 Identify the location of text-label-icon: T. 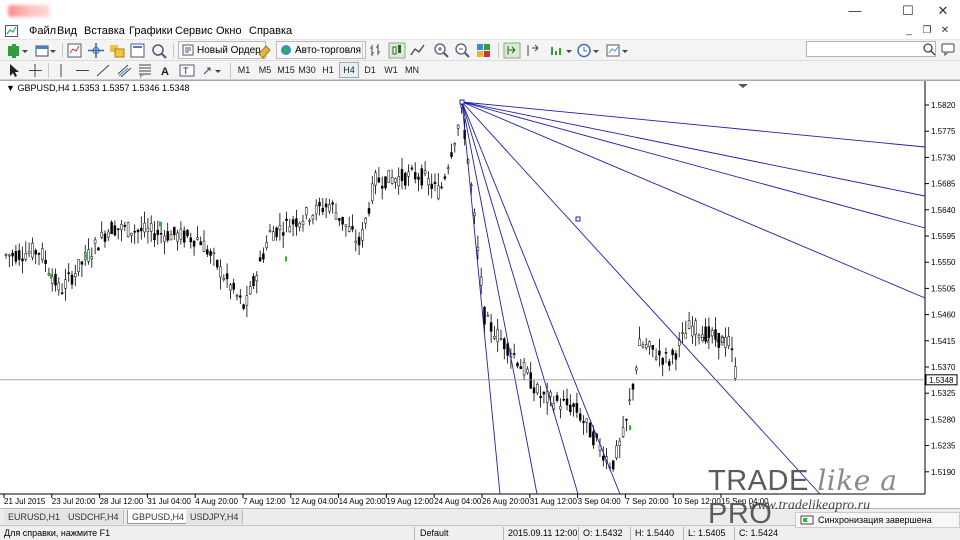
(187, 70).